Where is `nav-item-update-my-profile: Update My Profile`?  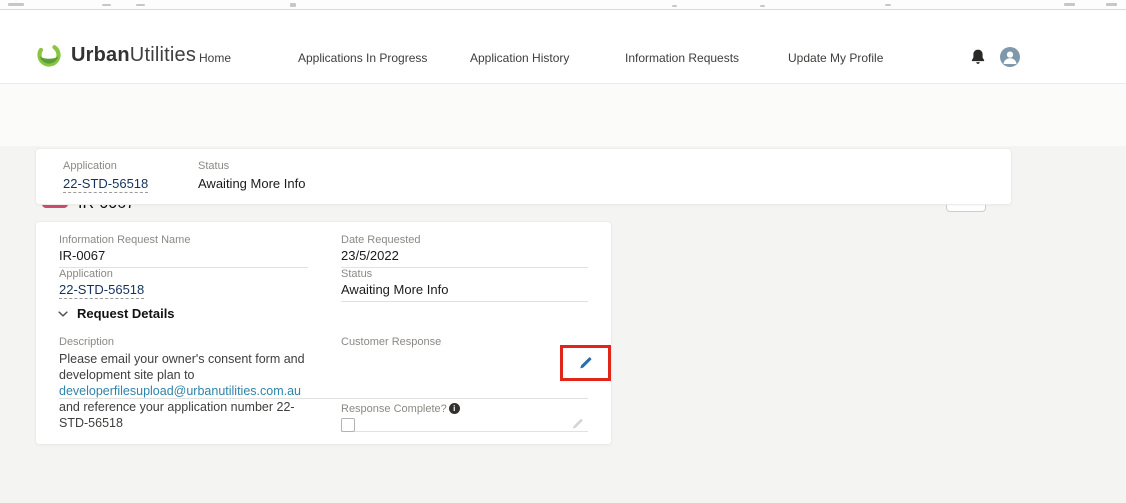
nav-item-update-my-profile: Update My Profile is located at coordinates (835, 58).